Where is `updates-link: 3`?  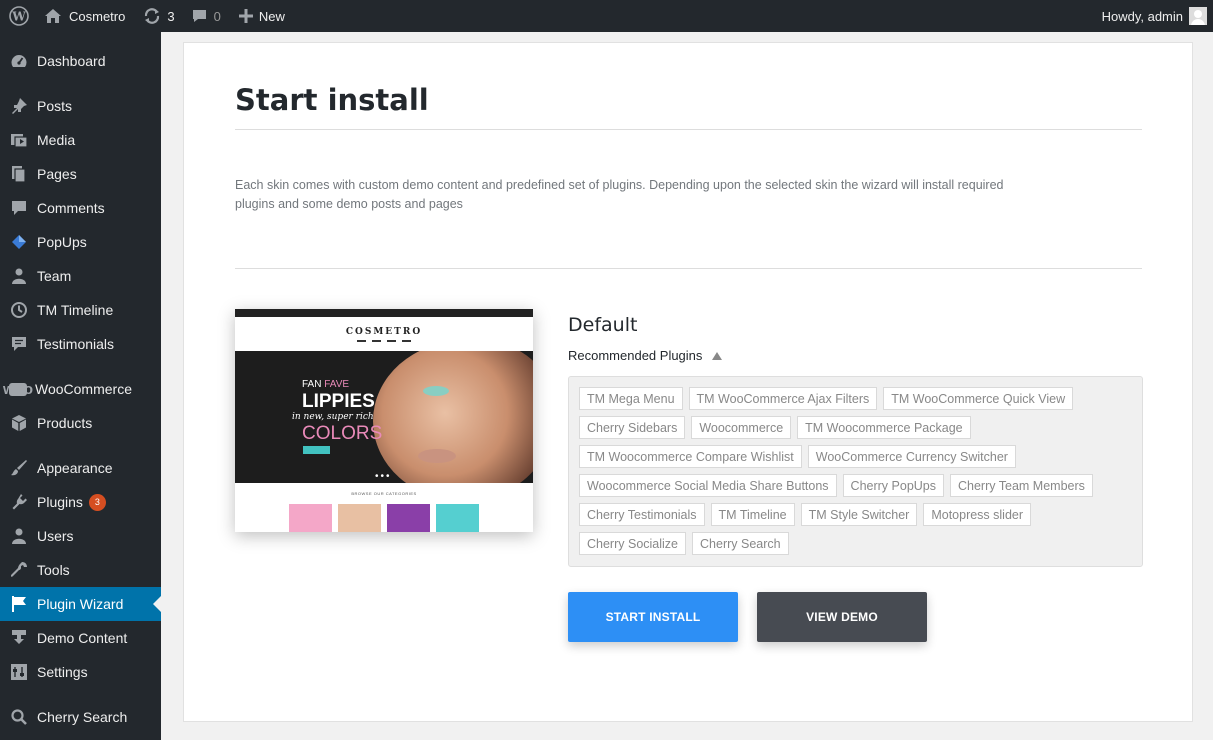 updates-link: 3 is located at coordinates (159, 16).